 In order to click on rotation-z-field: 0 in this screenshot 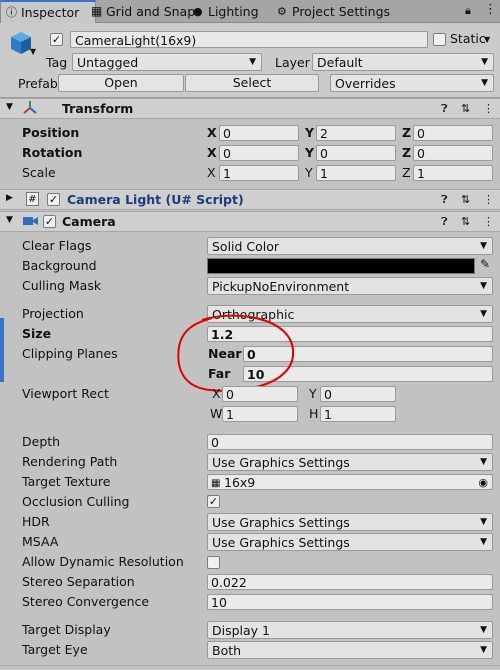, I will do `click(453, 153)`.